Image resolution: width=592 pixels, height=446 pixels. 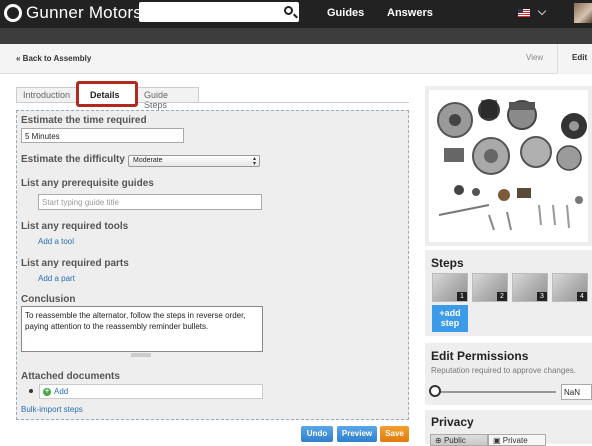 What do you see at coordinates (56, 278) in the screenshot?
I see `add-part-link: Add a part` at bounding box center [56, 278].